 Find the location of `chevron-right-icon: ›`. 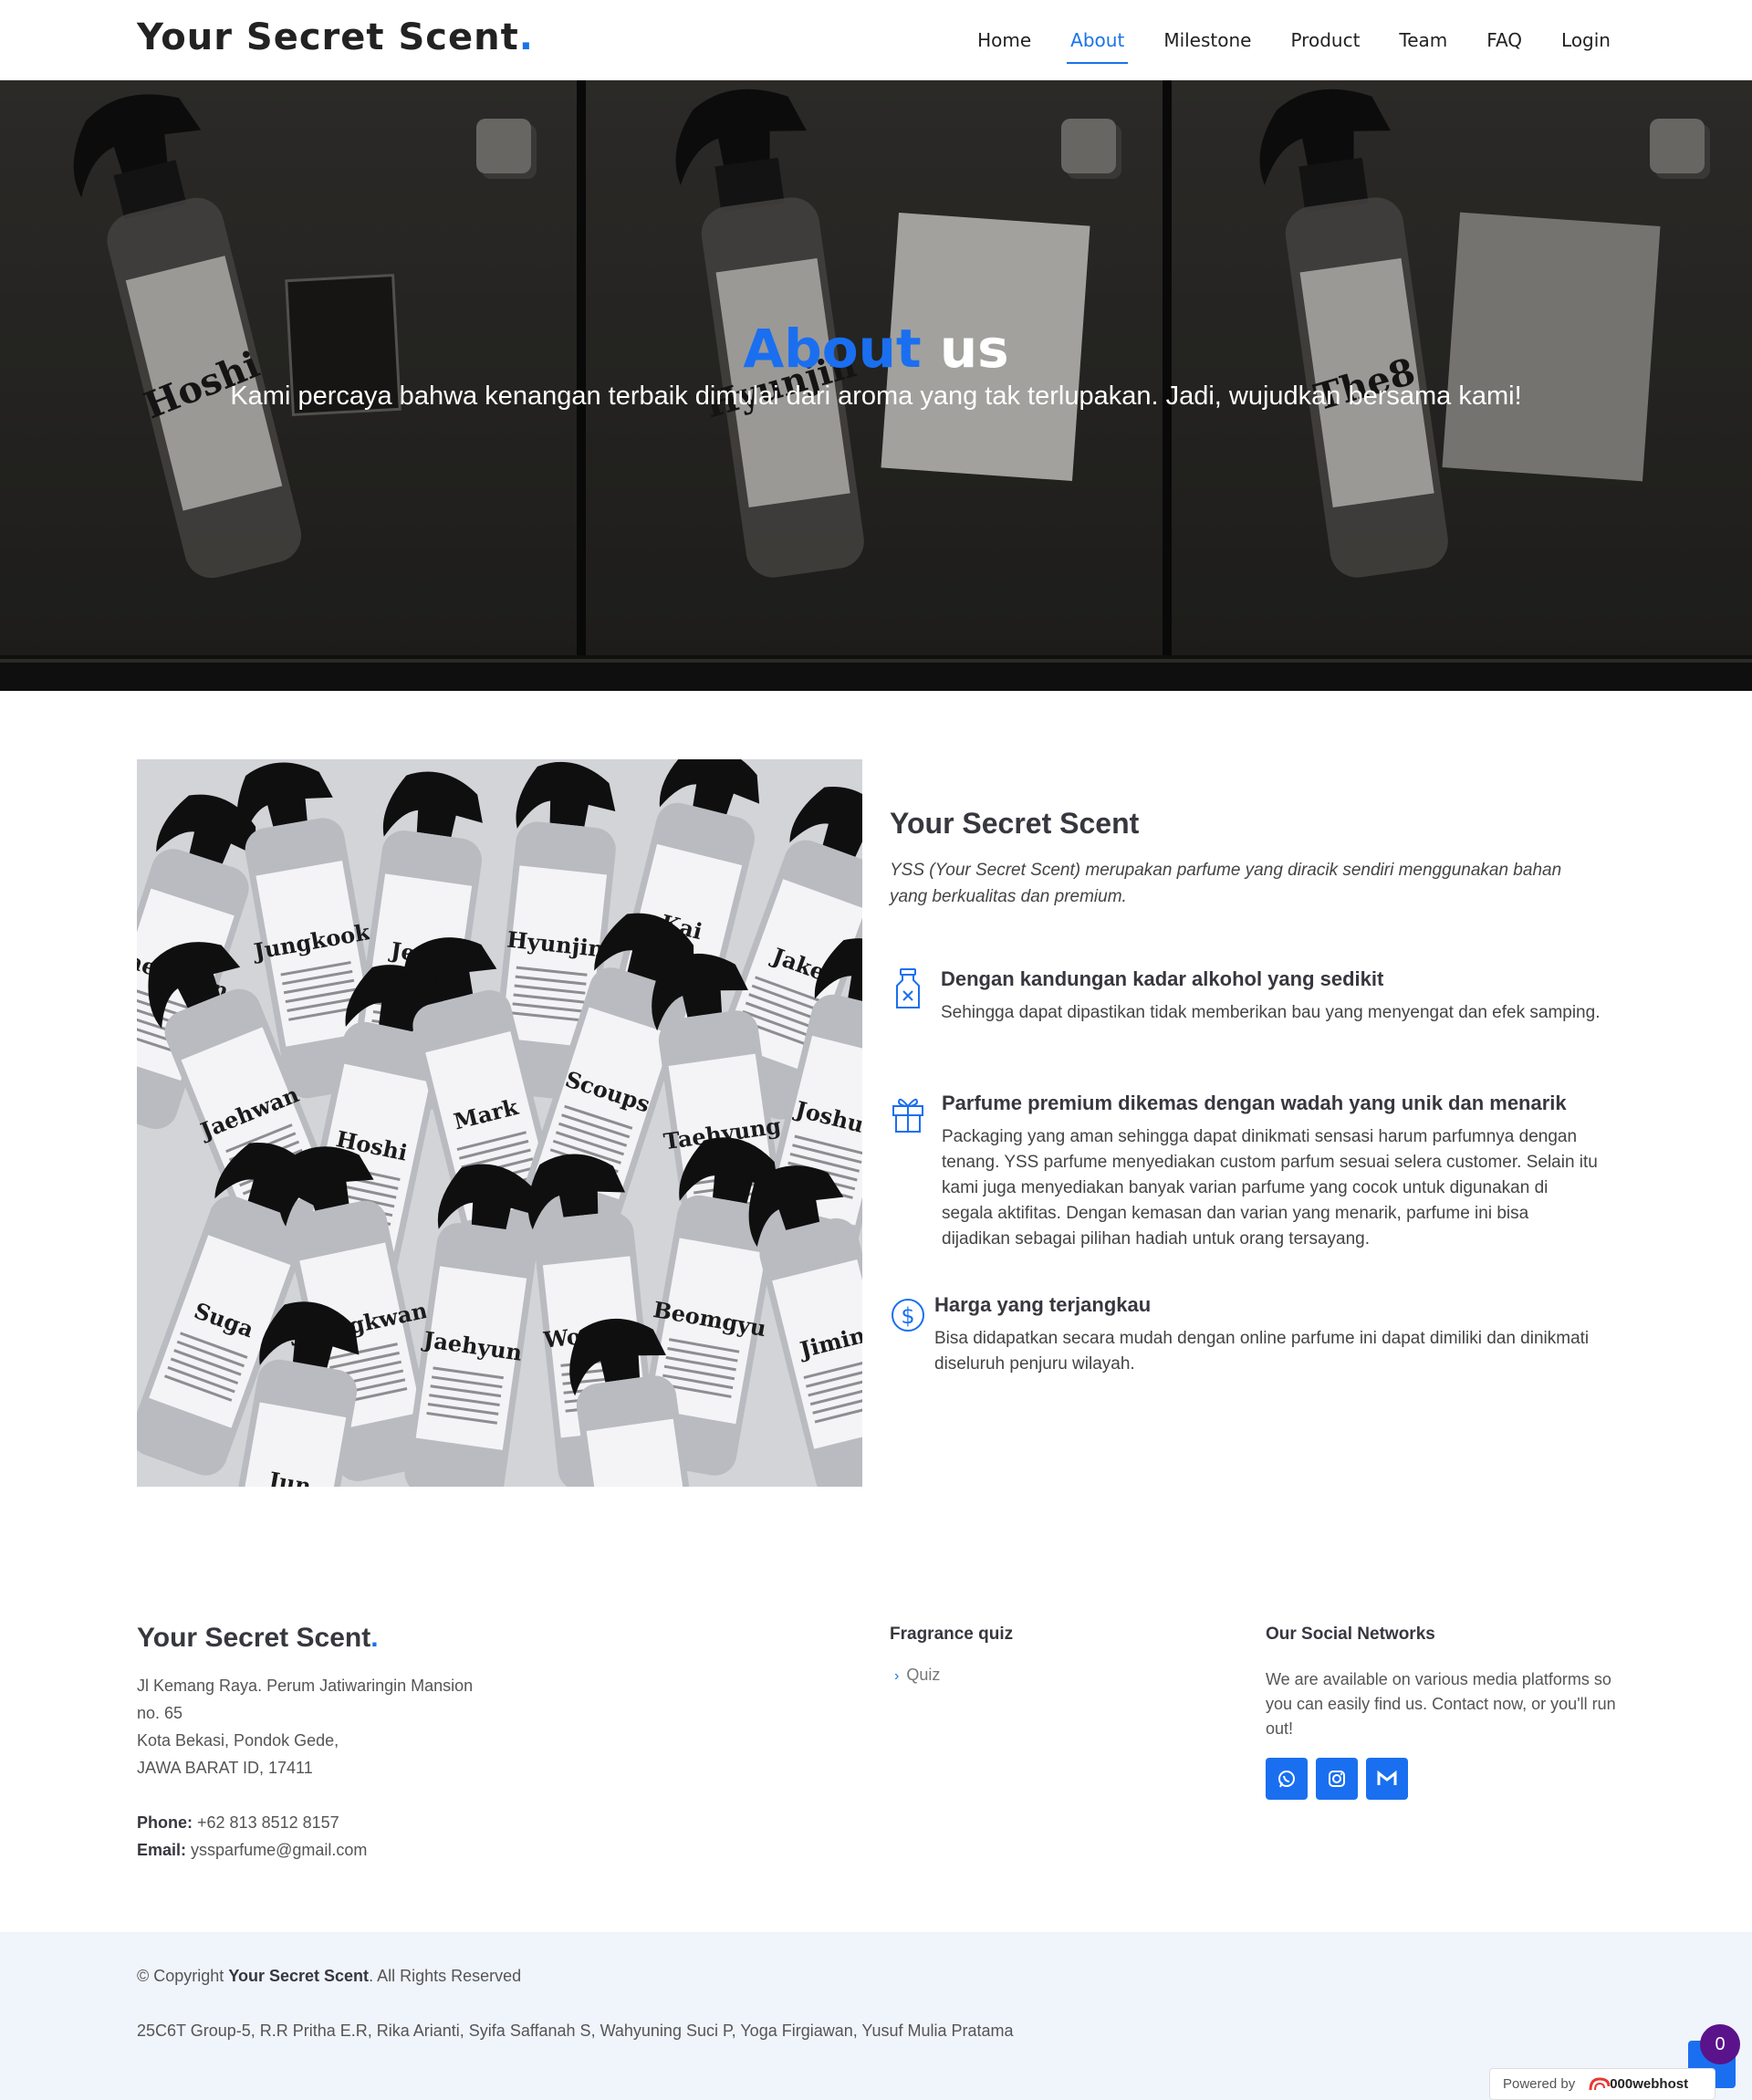

chevron-right-icon: › is located at coordinates (897, 1676).